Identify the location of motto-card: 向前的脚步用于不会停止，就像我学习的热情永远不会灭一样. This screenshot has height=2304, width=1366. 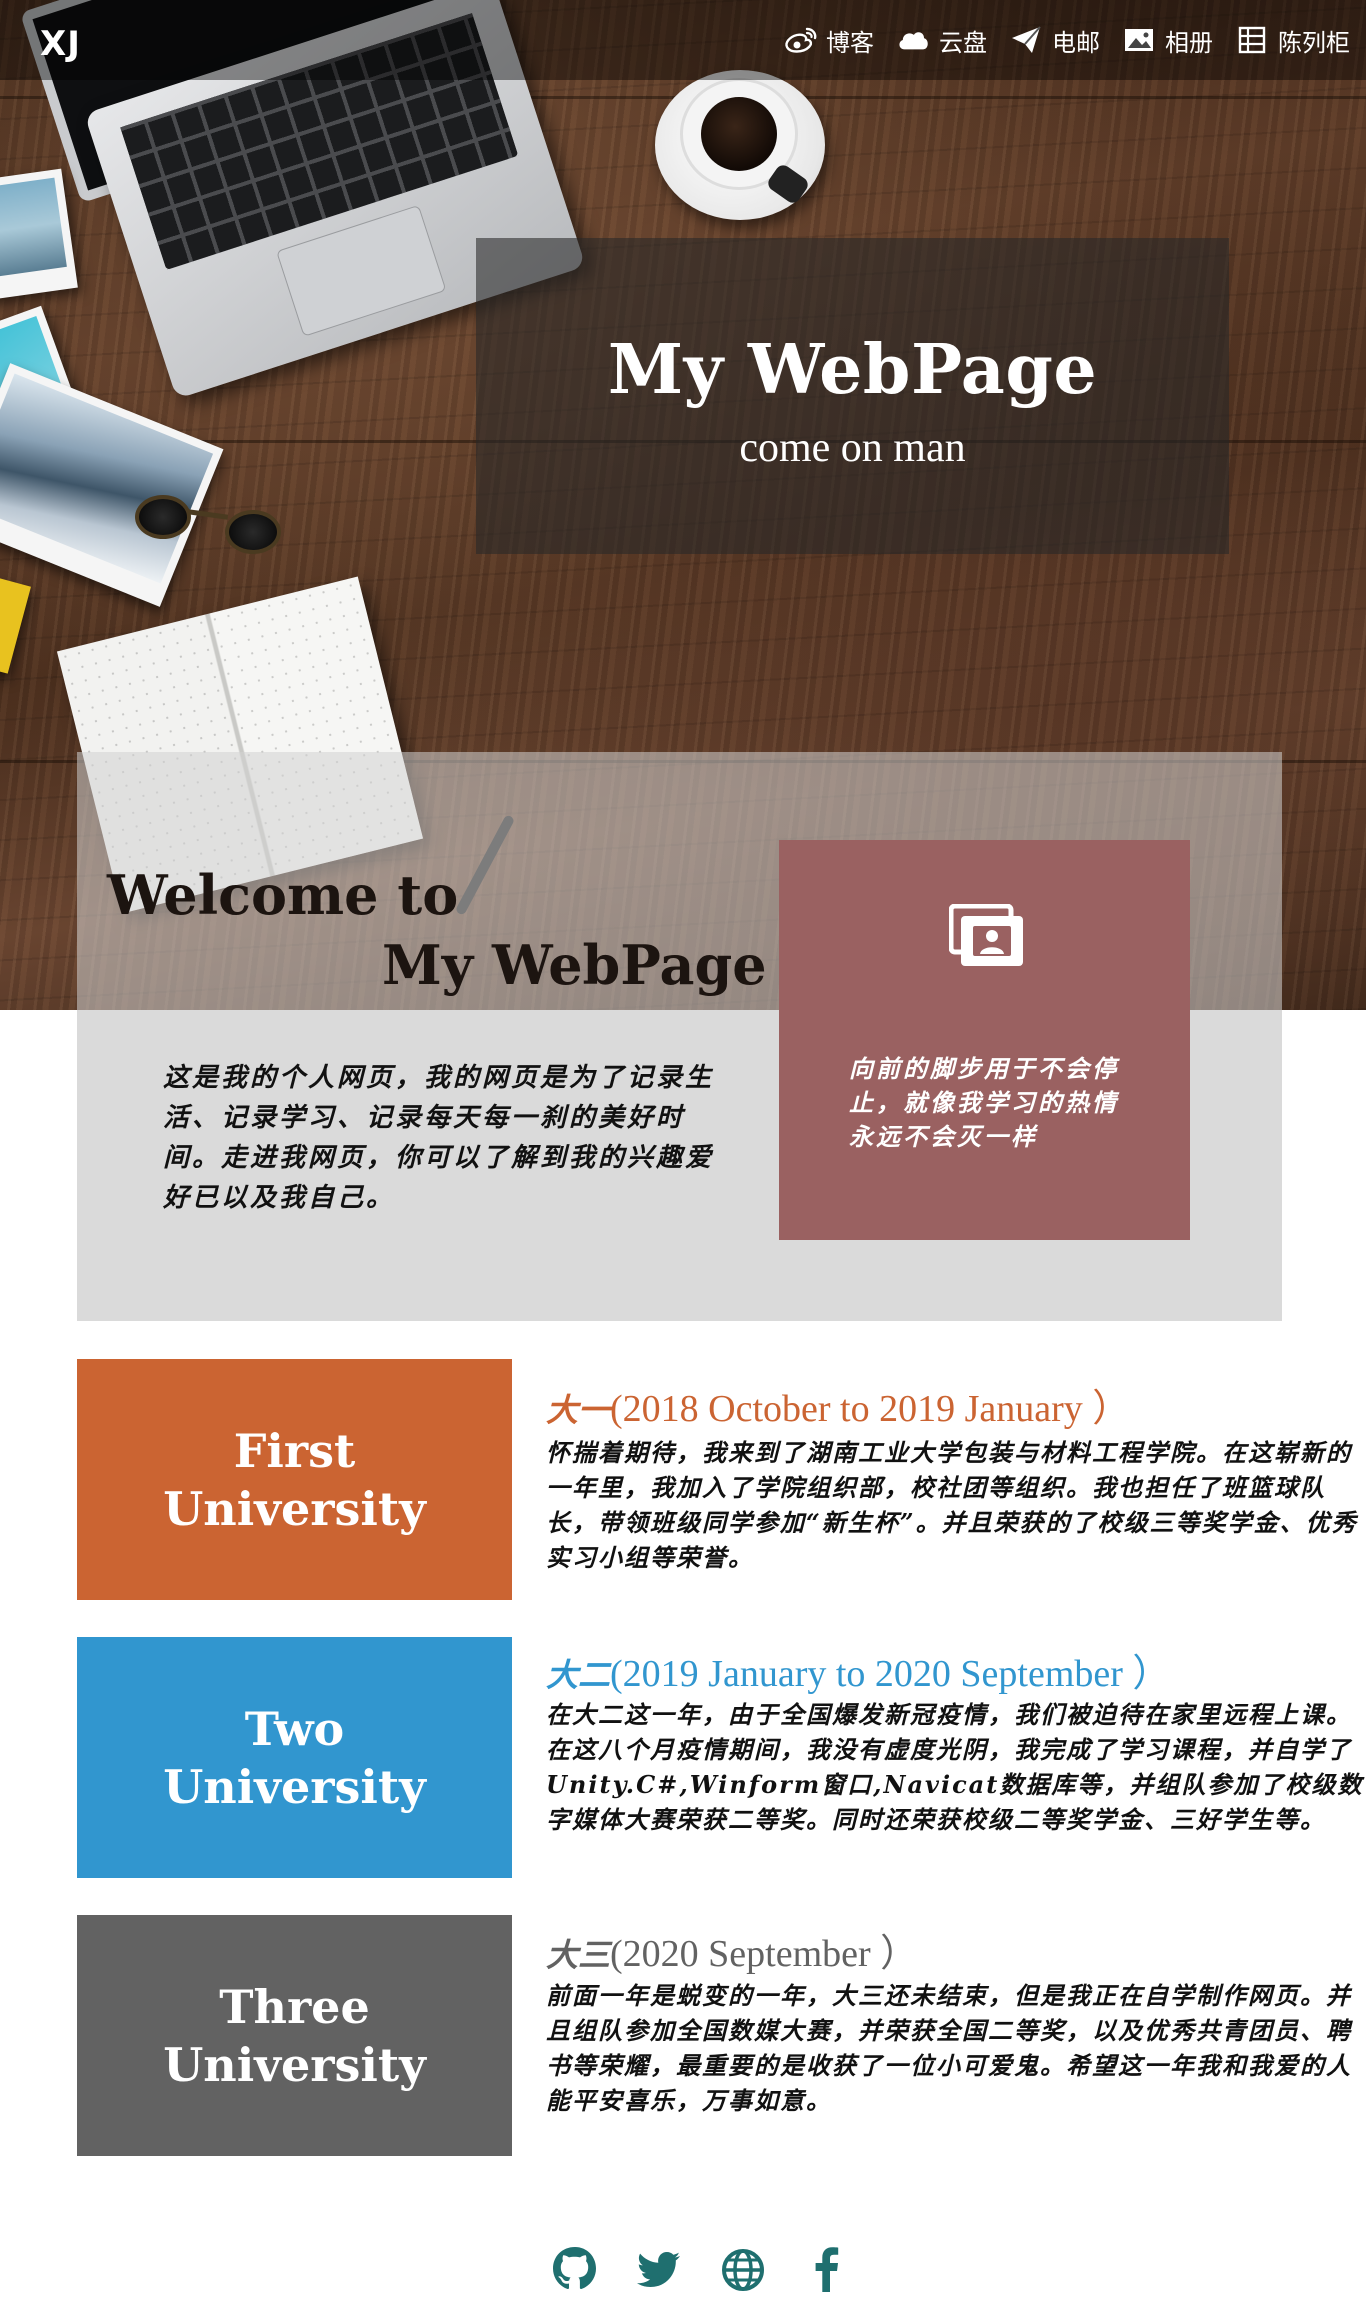
(984, 1040).